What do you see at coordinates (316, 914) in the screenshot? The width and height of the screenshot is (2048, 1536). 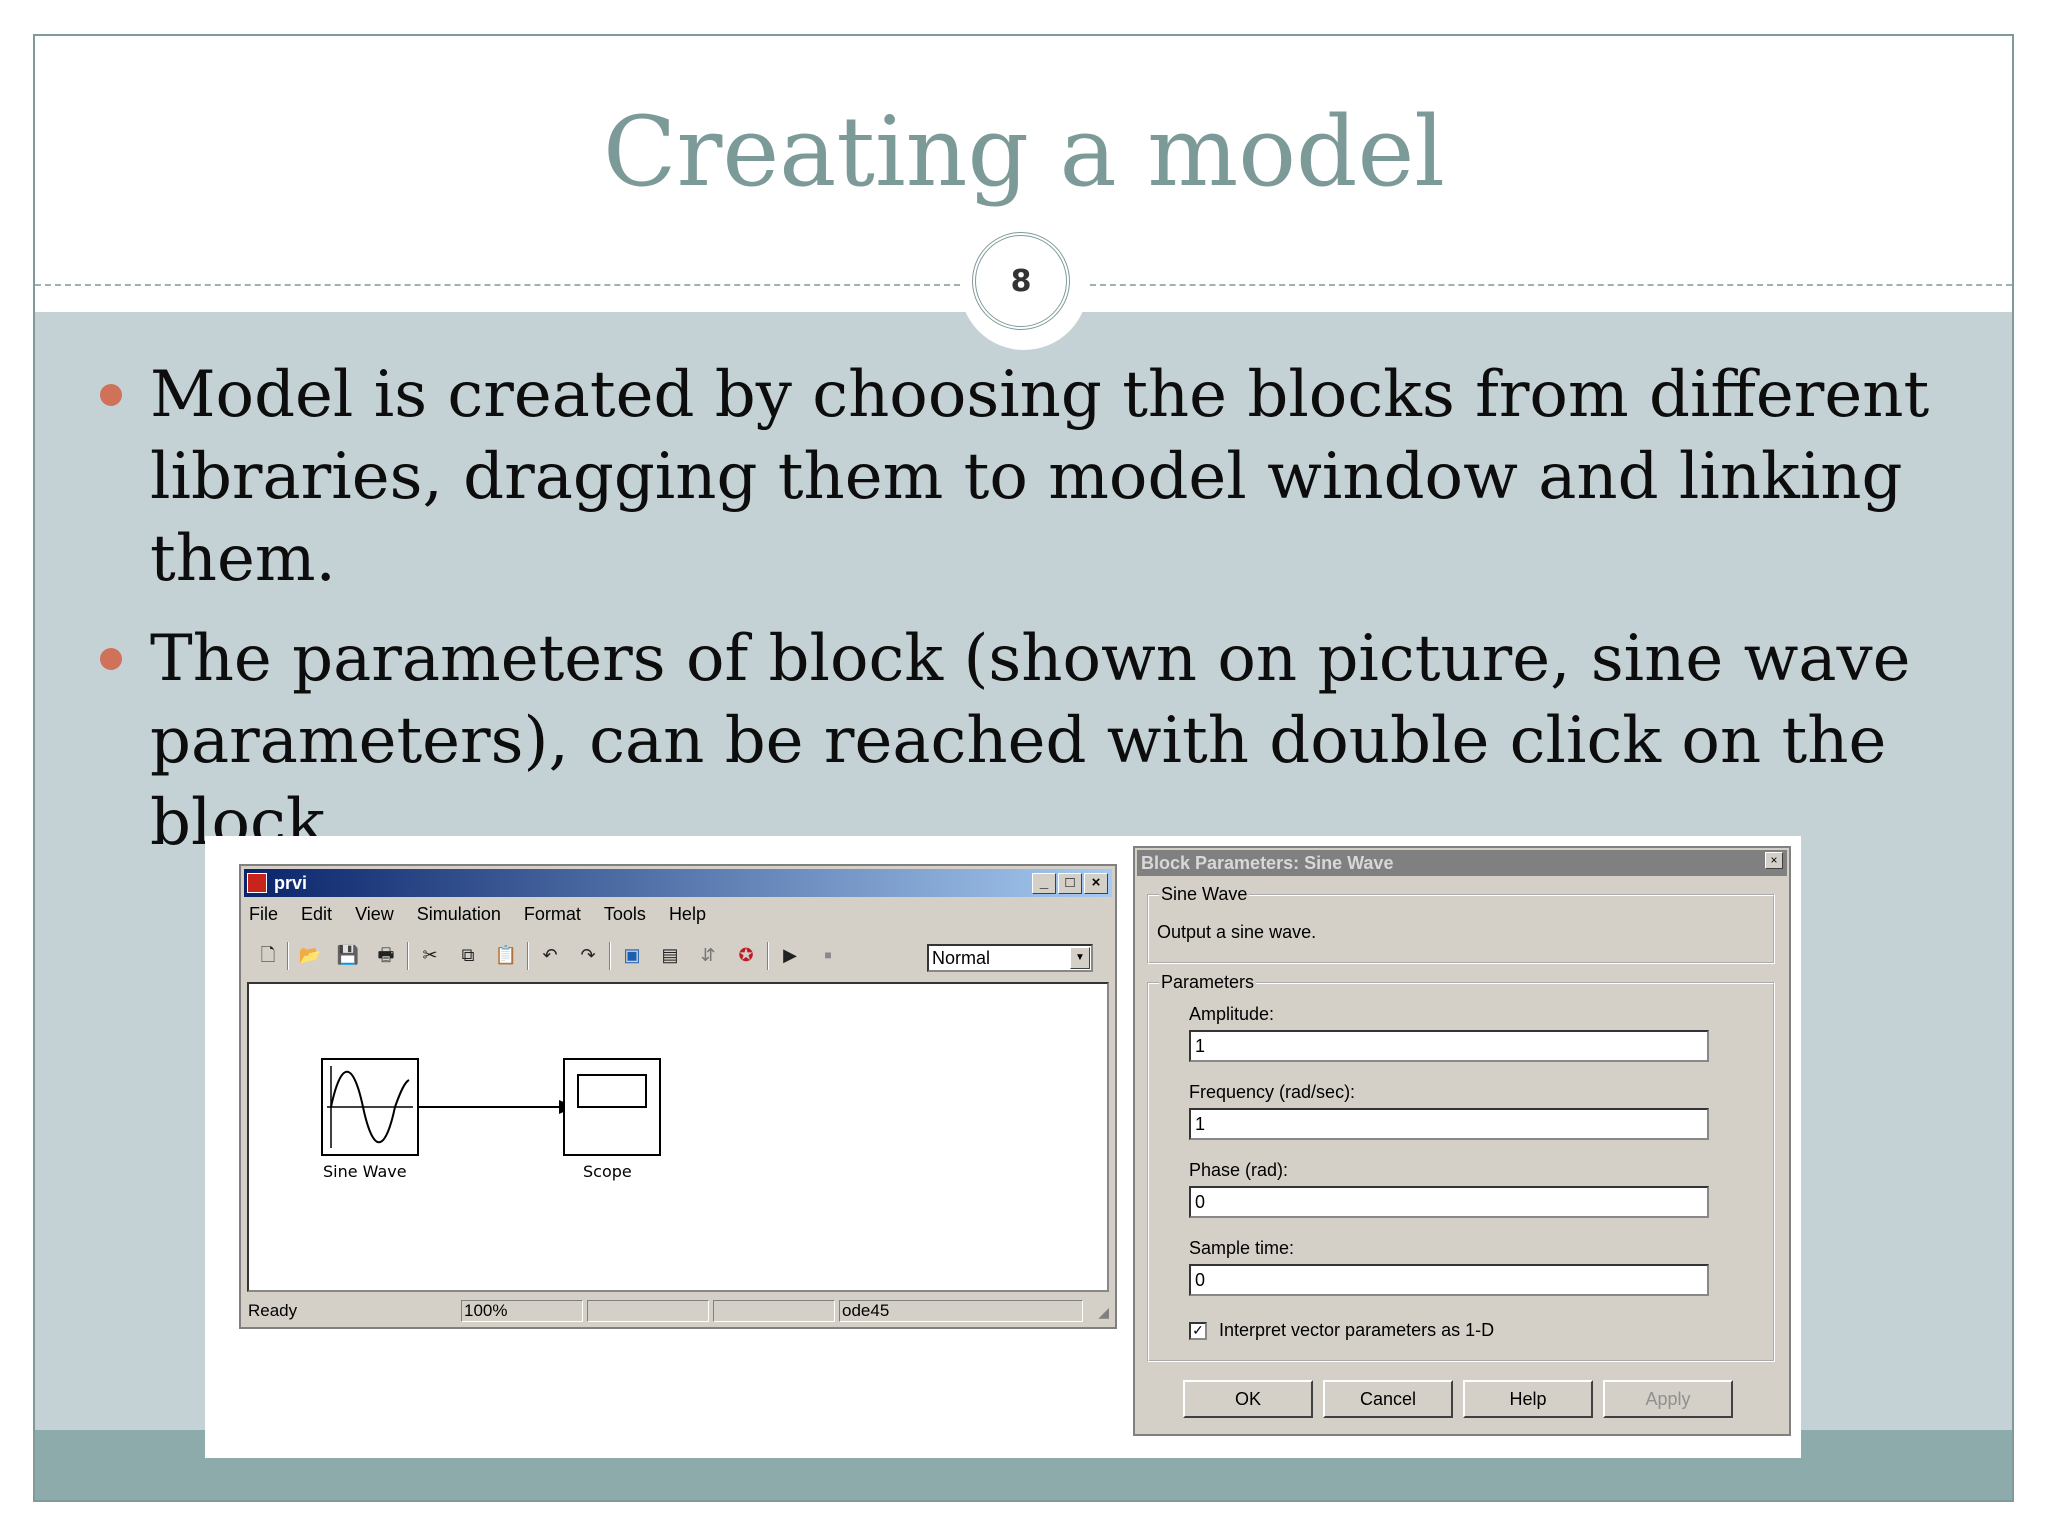 I see `menu-edit: Edit` at bounding box center [316, 914].